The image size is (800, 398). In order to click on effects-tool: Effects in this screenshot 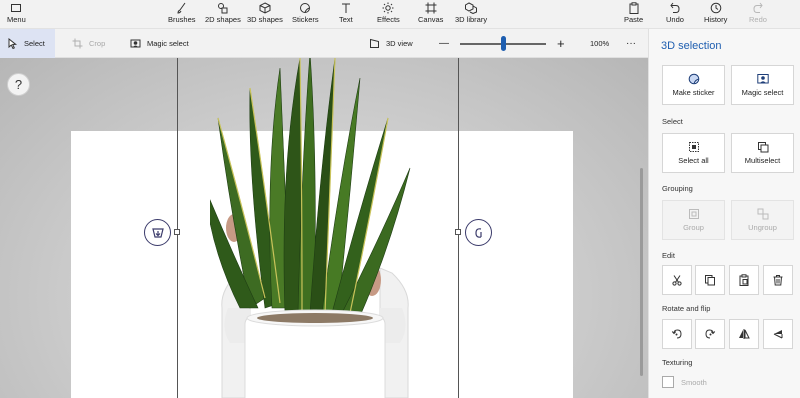, I will do `click(388, 15)`.